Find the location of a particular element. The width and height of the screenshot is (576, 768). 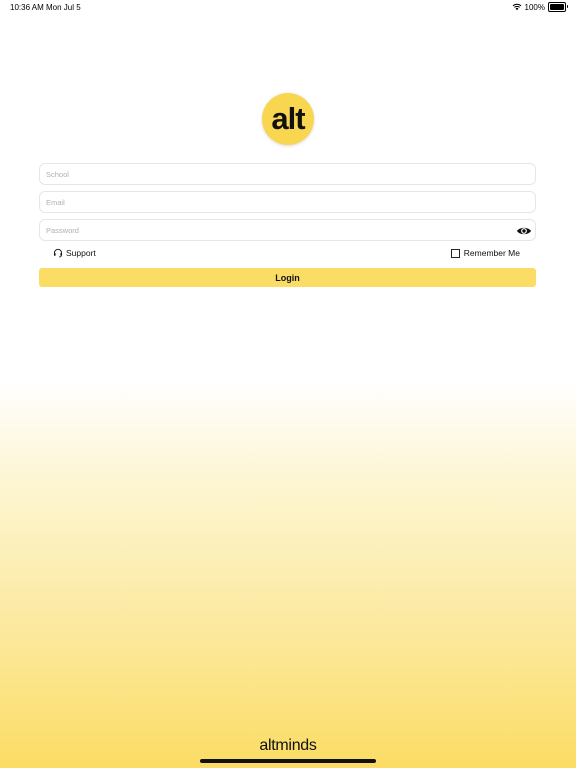

school-field is located at coordinates (287, 174).